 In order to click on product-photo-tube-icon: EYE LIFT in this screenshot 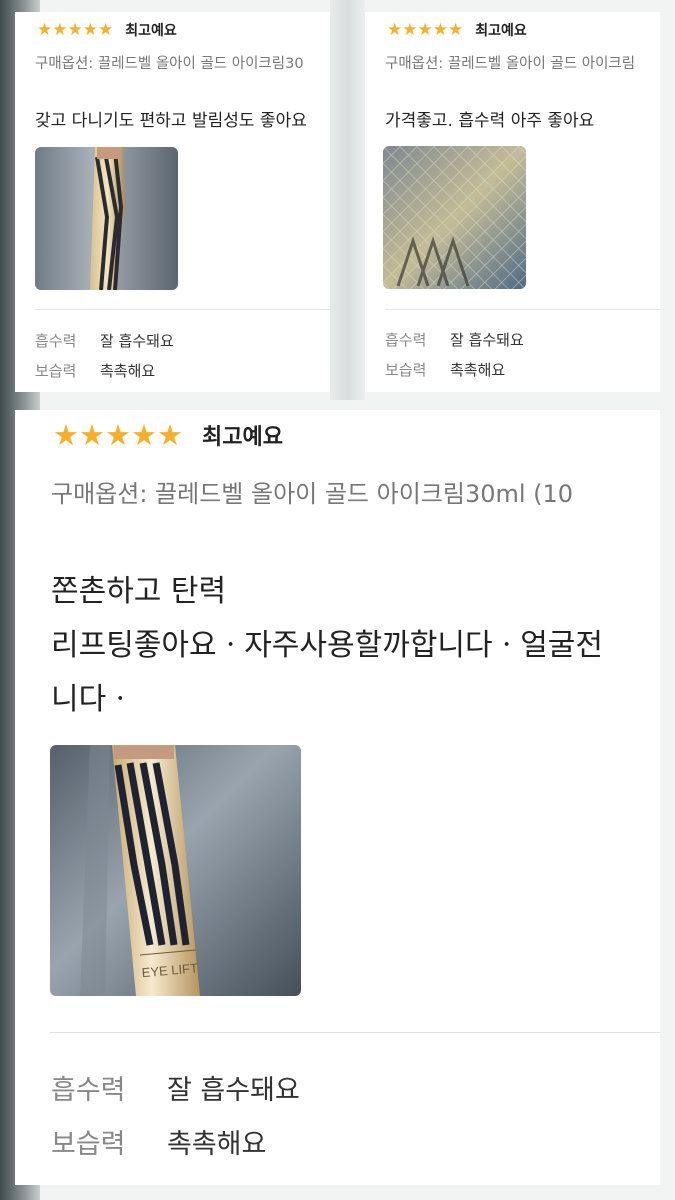, I will do `click(175, 870)`.